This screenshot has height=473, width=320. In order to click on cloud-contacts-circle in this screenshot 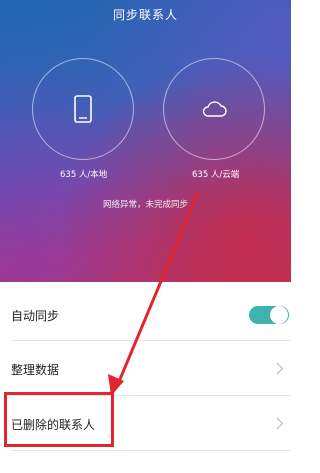, I will do `click(214, 109)`.